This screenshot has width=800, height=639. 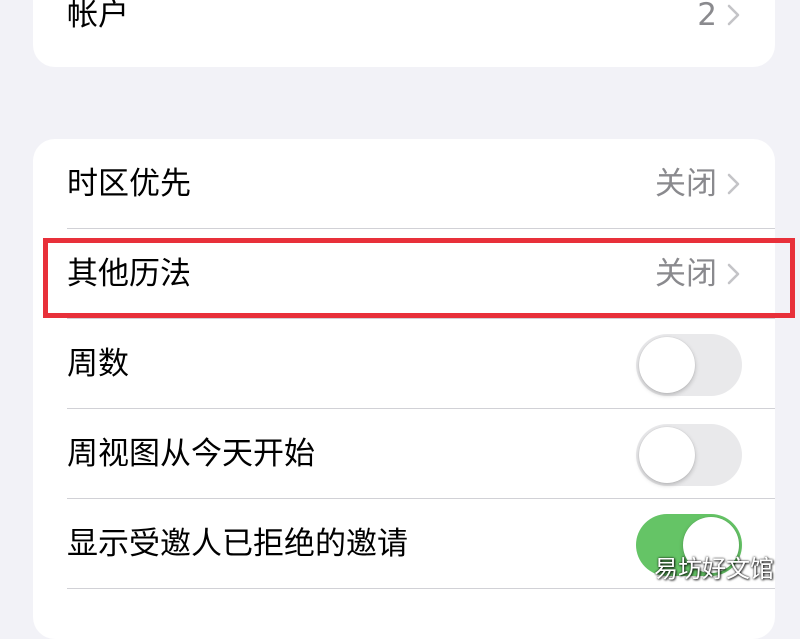 What do you see at coordinates (98, 364) in the screenshot?
I see `week-numbers-label: 周数` at bounding box center [98, 364].